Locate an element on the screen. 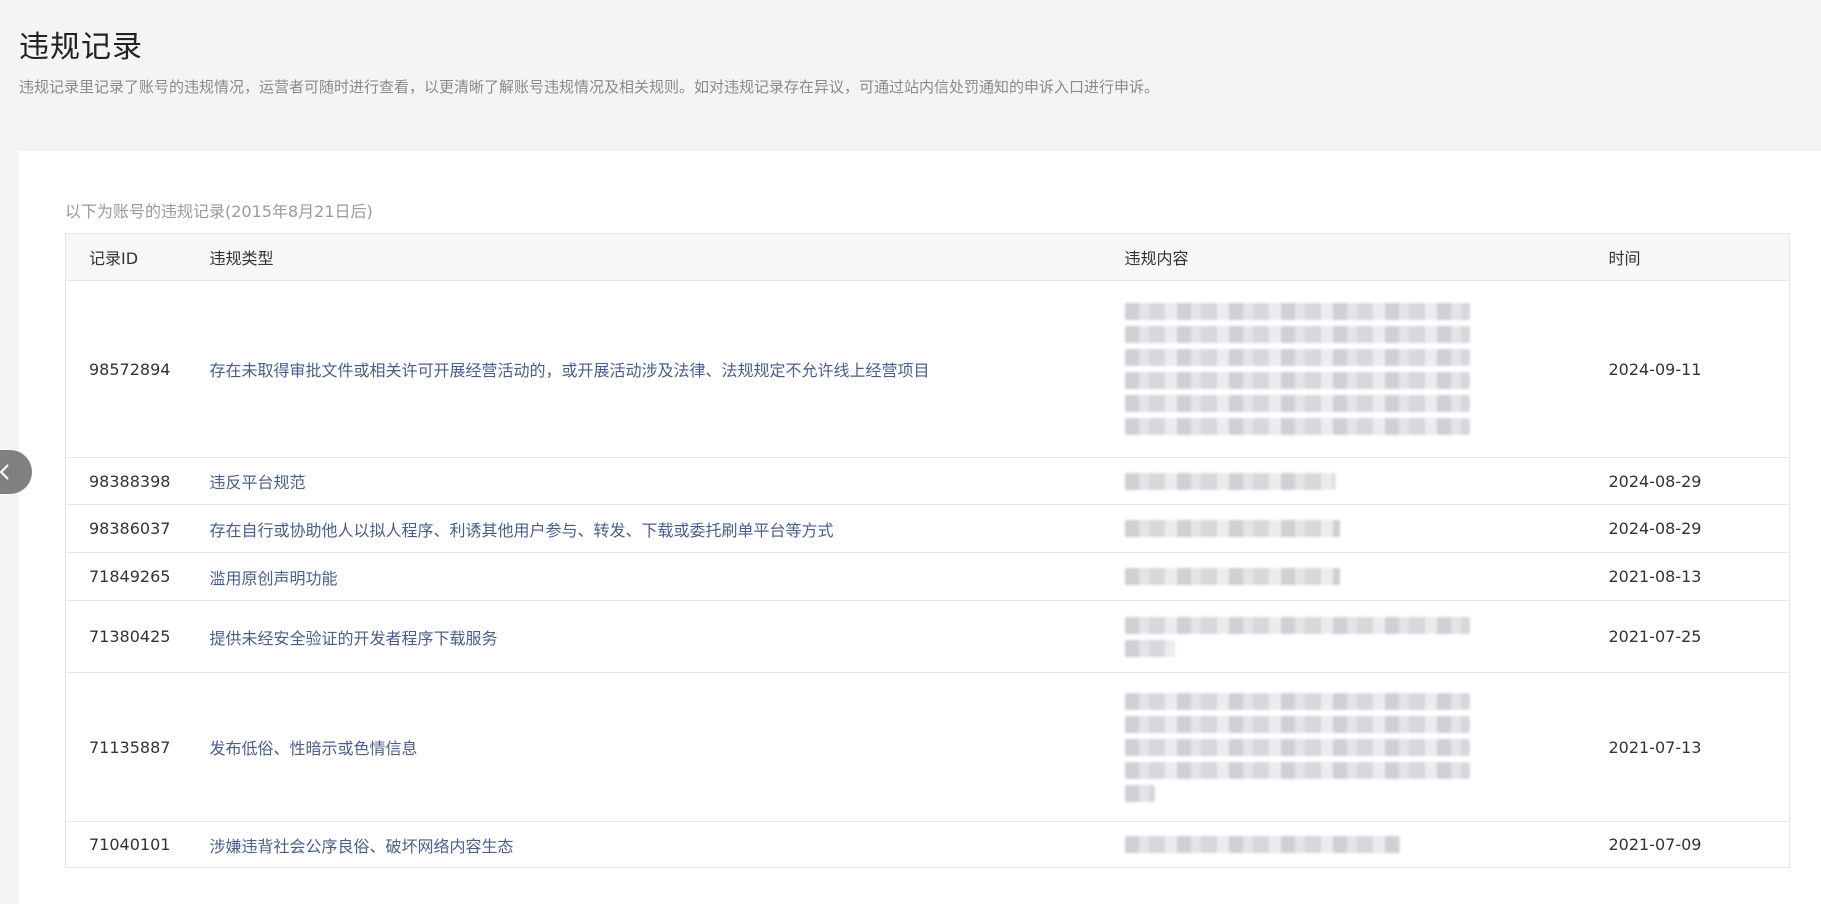 Image resolution: width=1821 pixels, height=904 pixels. violation-type-link: 发布低俗、性暗示或色情信息 is located at coordinates (314, 748).